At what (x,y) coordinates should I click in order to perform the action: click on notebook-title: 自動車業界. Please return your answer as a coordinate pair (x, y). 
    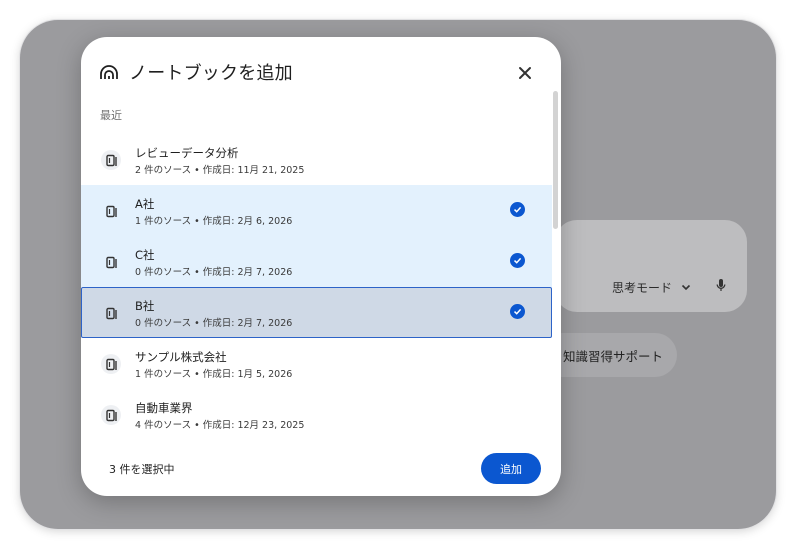
    Looking at the image, I should click on (164, 408).